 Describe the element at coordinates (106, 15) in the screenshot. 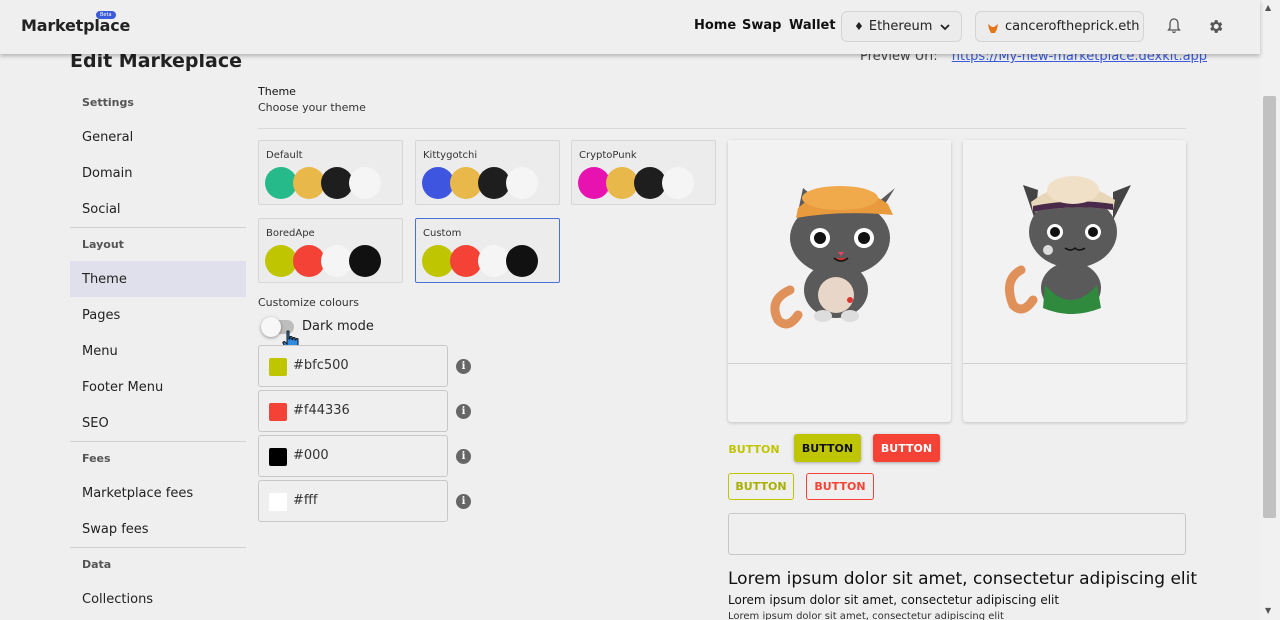

I see `beta-badge: Beta` at that location.